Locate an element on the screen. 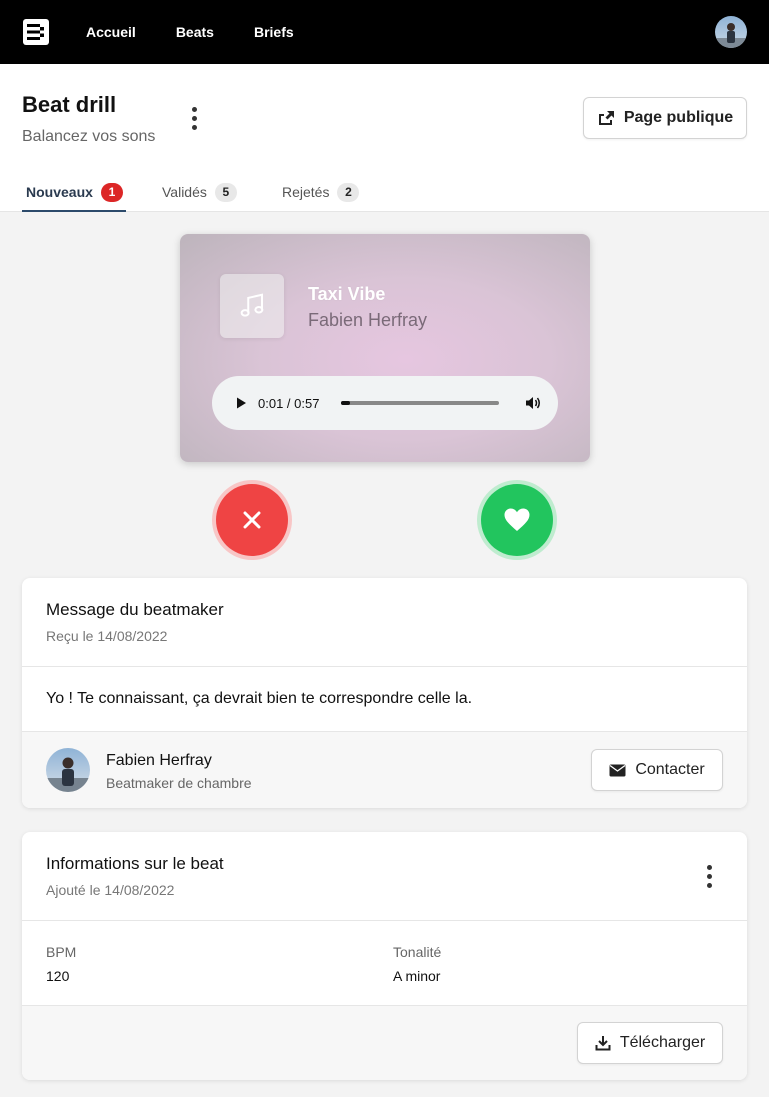 The height and width of the screenshot is (1097, 769). progress-fill is located at coordinates (346, 403).